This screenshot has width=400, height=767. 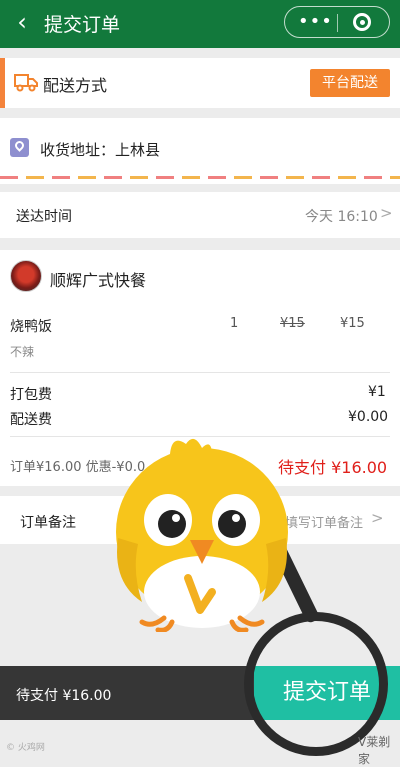 What do you see at coordinates (82, 25) in the screenshot?
I see `page-title: 提交订单` at bounding box center [82, 25].